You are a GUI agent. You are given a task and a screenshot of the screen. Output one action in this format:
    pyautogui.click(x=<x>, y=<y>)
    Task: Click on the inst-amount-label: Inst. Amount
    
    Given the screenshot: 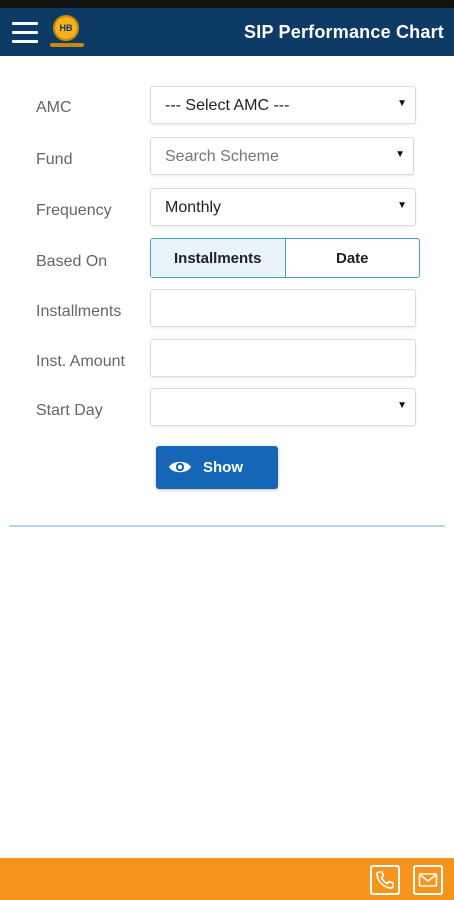 What is the action you would take?
    pyautogui.click(x=80, y=361)
    